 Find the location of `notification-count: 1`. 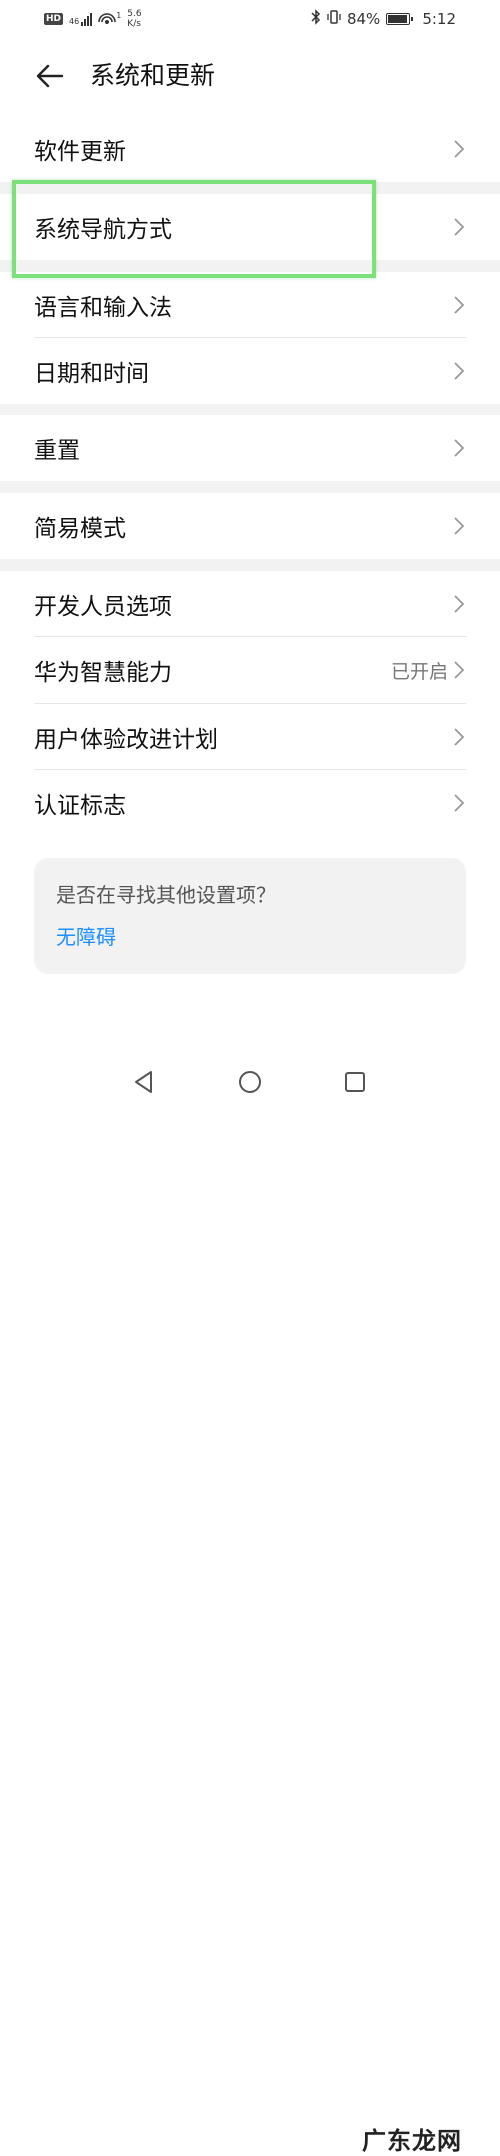

notification-count: 1 is located at coordinates (119, 15).